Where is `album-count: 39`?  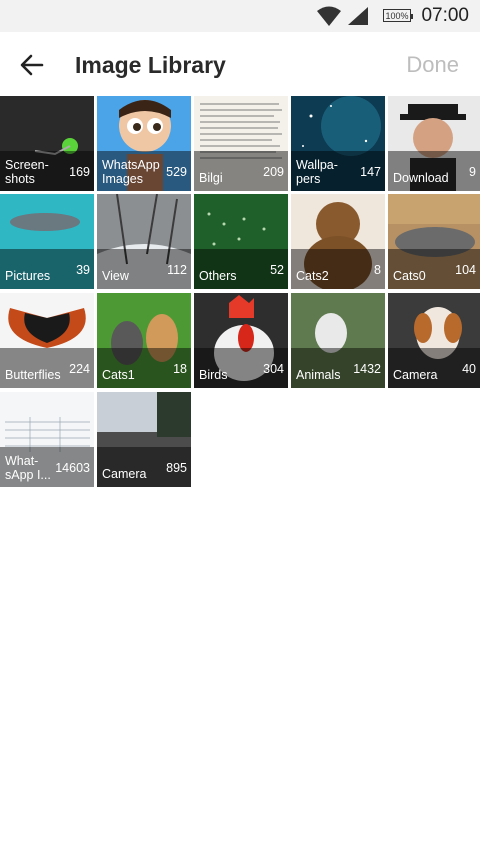 album-count: 39 is located at coordinates (83, 270).